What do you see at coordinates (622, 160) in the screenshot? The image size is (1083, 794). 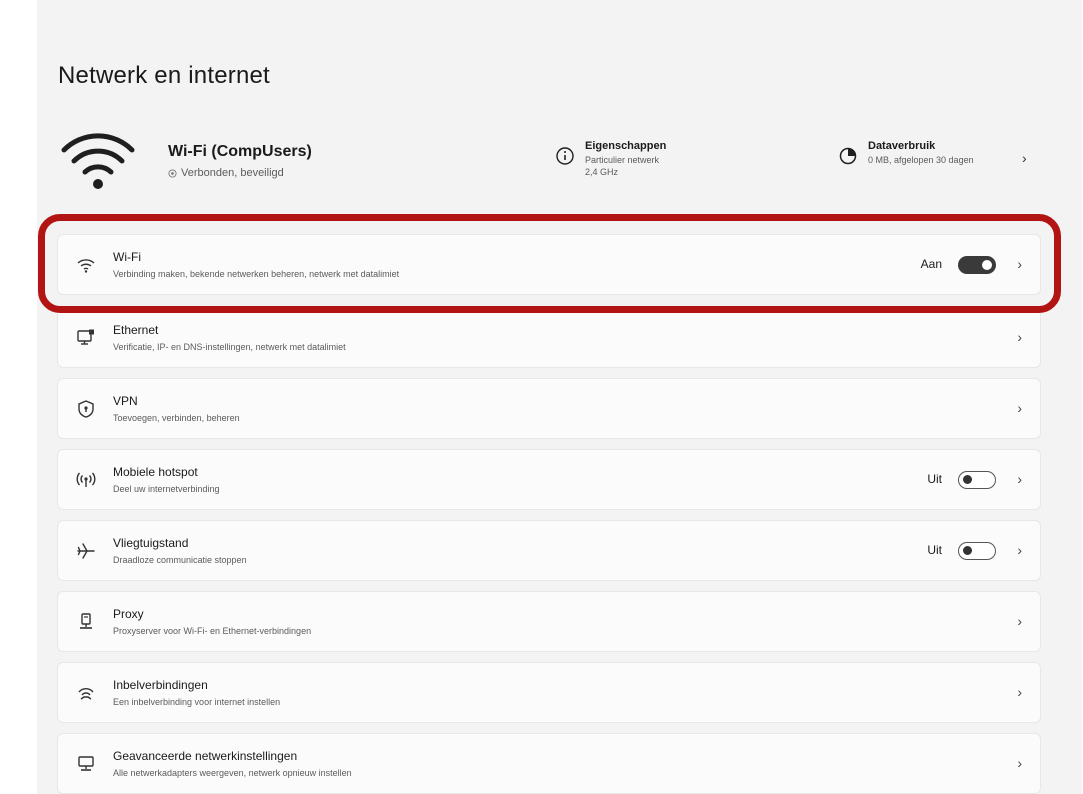 I see `properties-line1: Particulier netwerk` at bounding box center [622, 160].